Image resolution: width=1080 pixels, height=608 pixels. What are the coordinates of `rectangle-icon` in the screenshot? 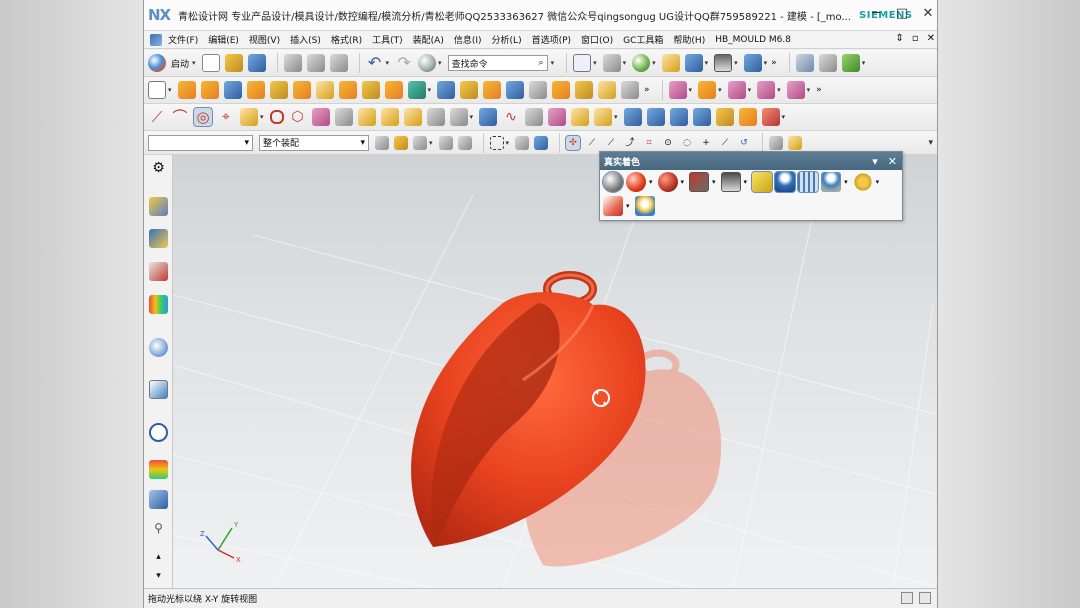 It's located at (276, 117).